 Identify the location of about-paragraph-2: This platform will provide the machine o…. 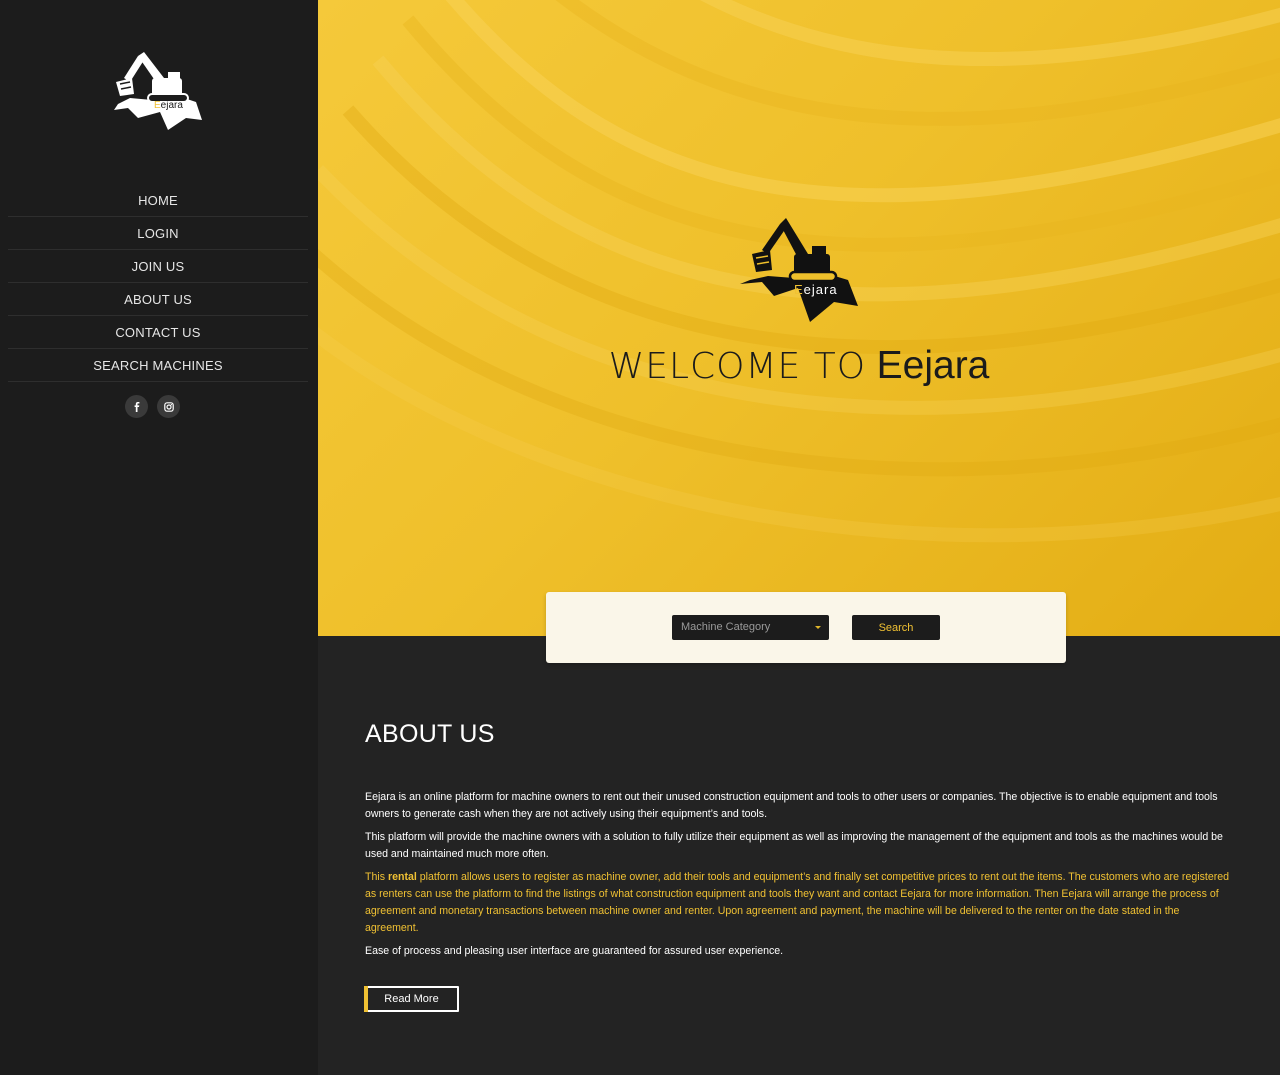
(794, 845).